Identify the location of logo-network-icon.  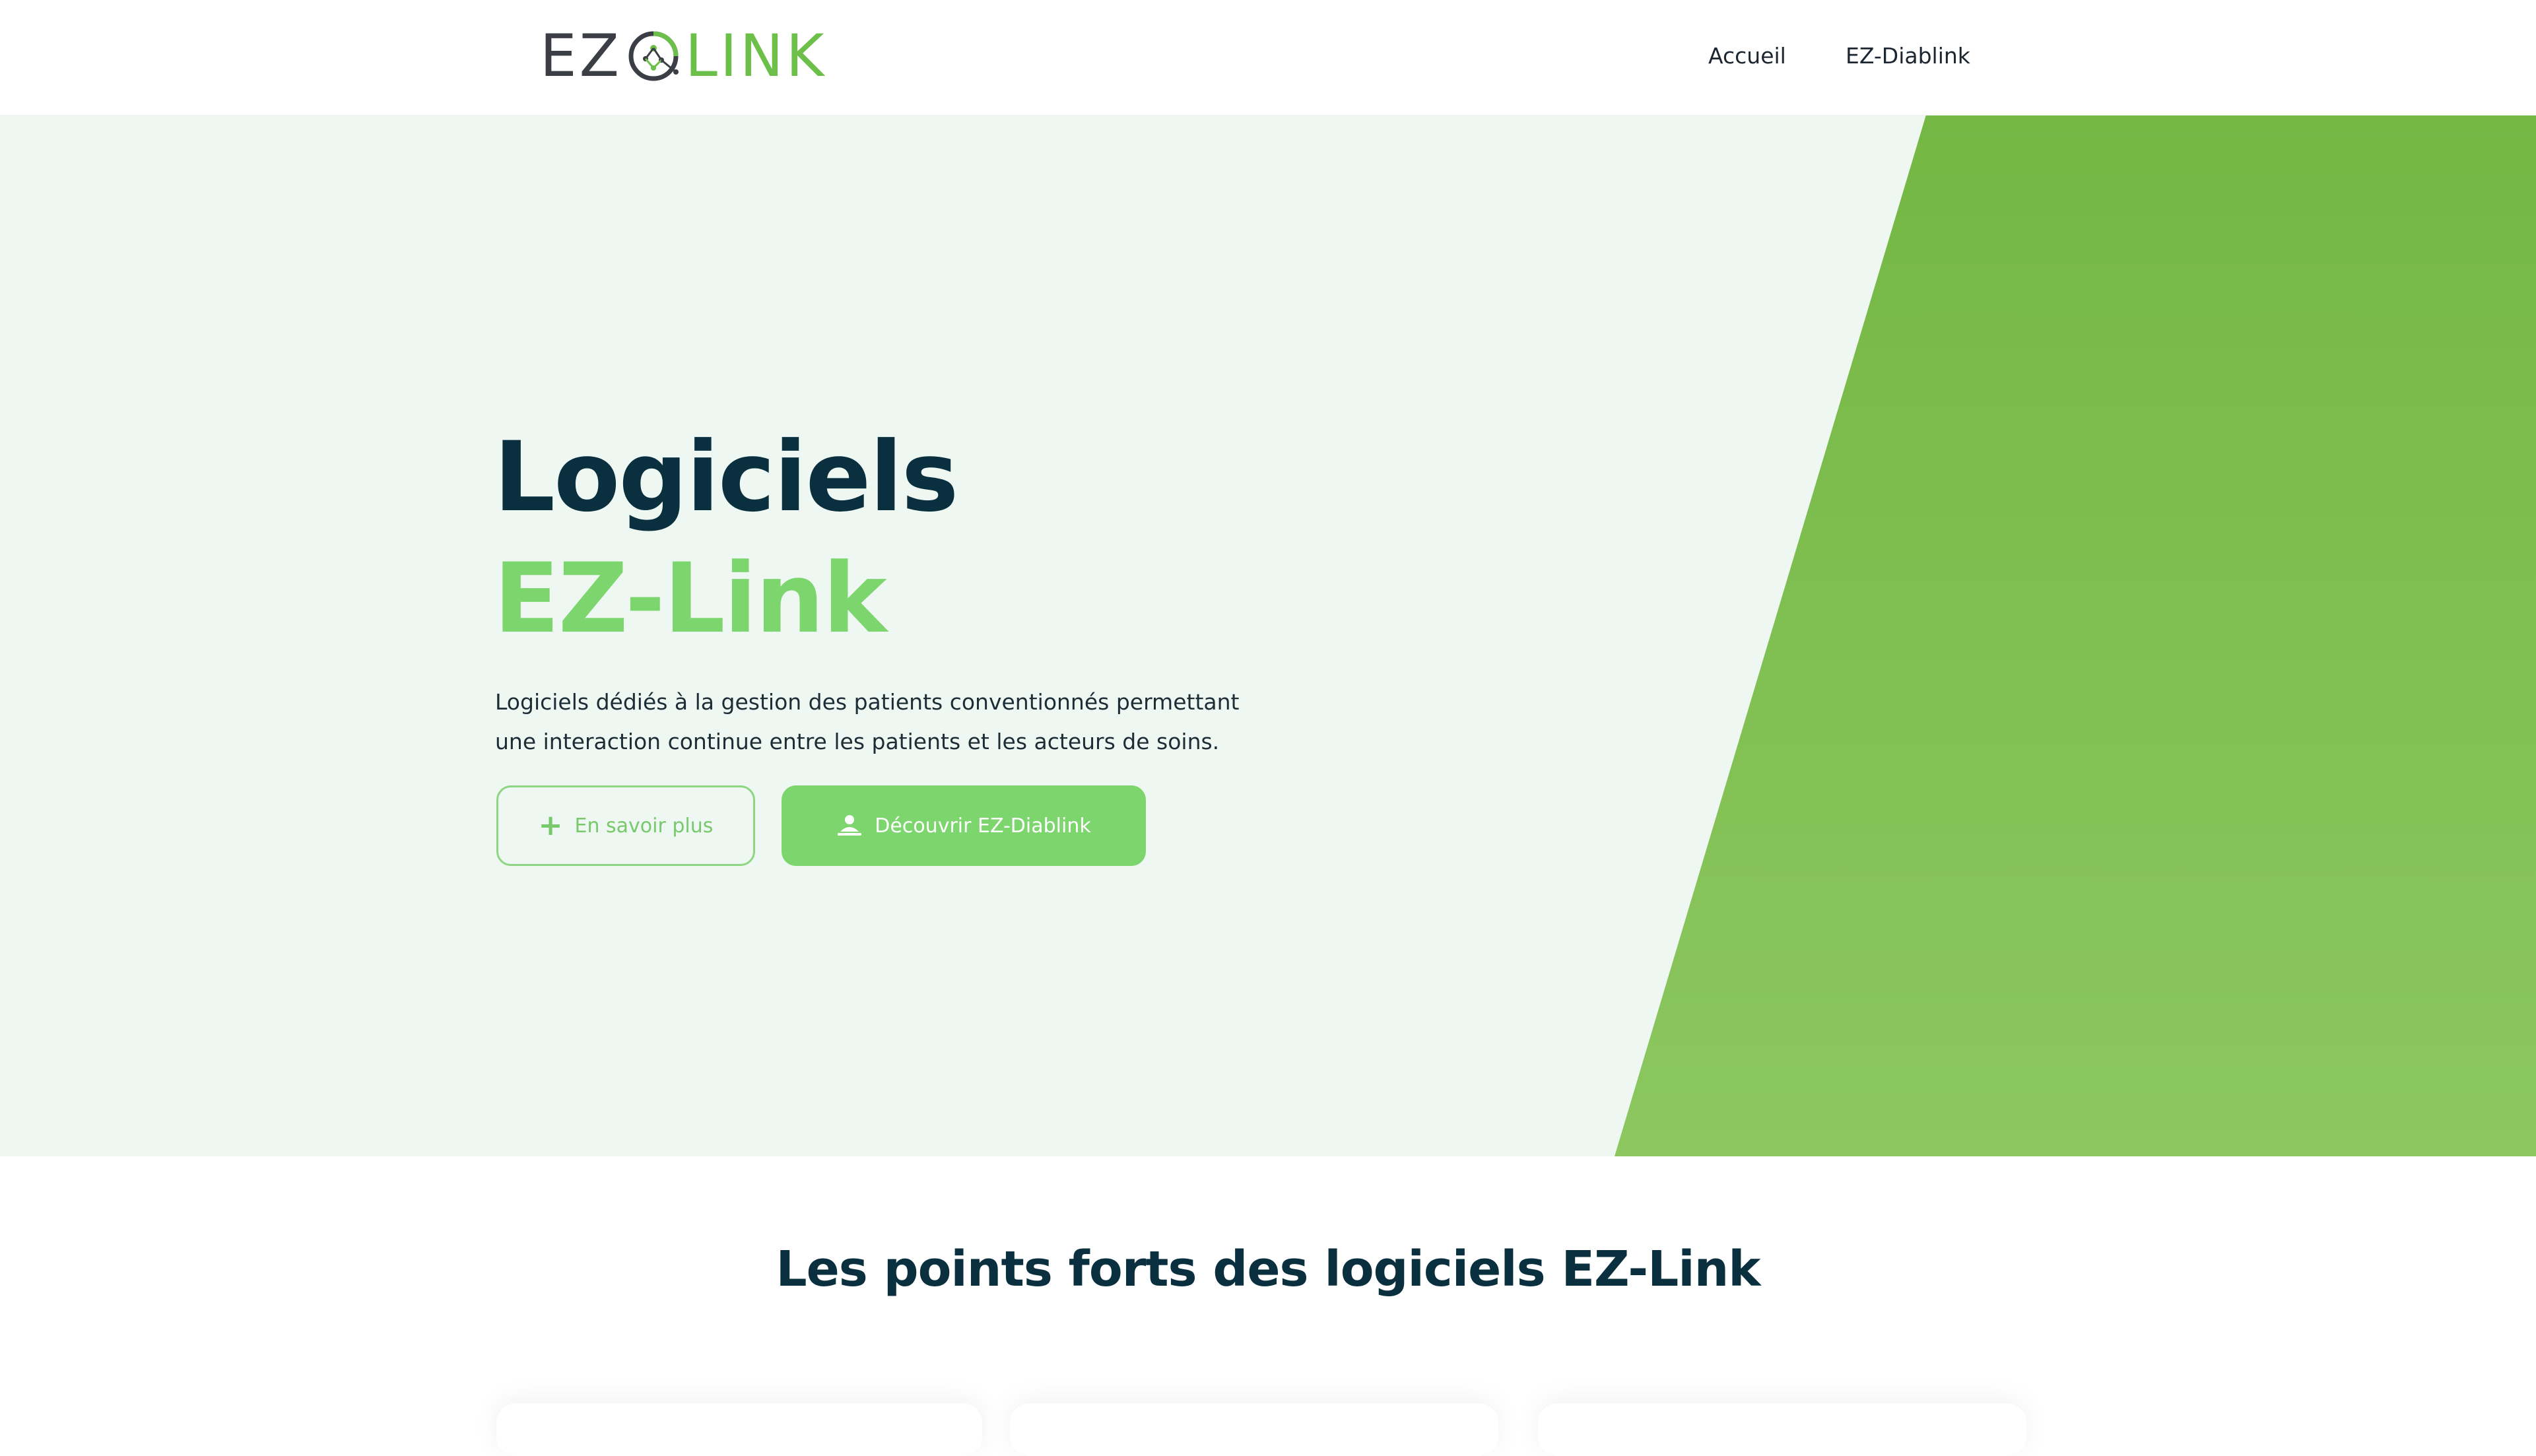
(653, 56).